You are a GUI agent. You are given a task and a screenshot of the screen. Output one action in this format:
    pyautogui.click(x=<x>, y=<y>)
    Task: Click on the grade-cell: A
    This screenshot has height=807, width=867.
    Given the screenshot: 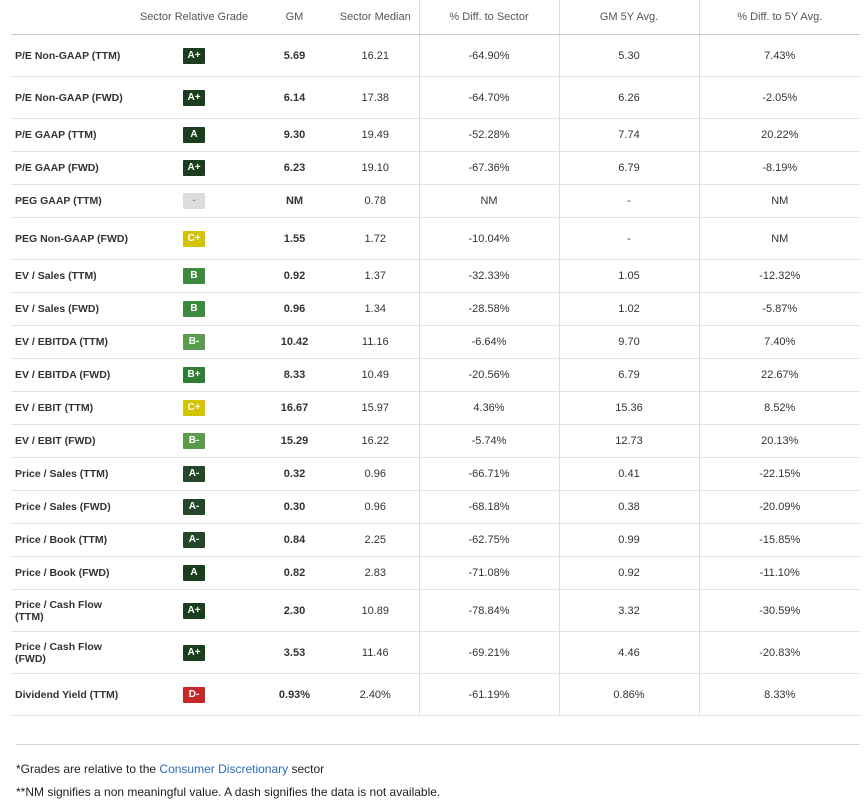 What is the action you would take?
    pyautogui.click(x=194, y=135)
    